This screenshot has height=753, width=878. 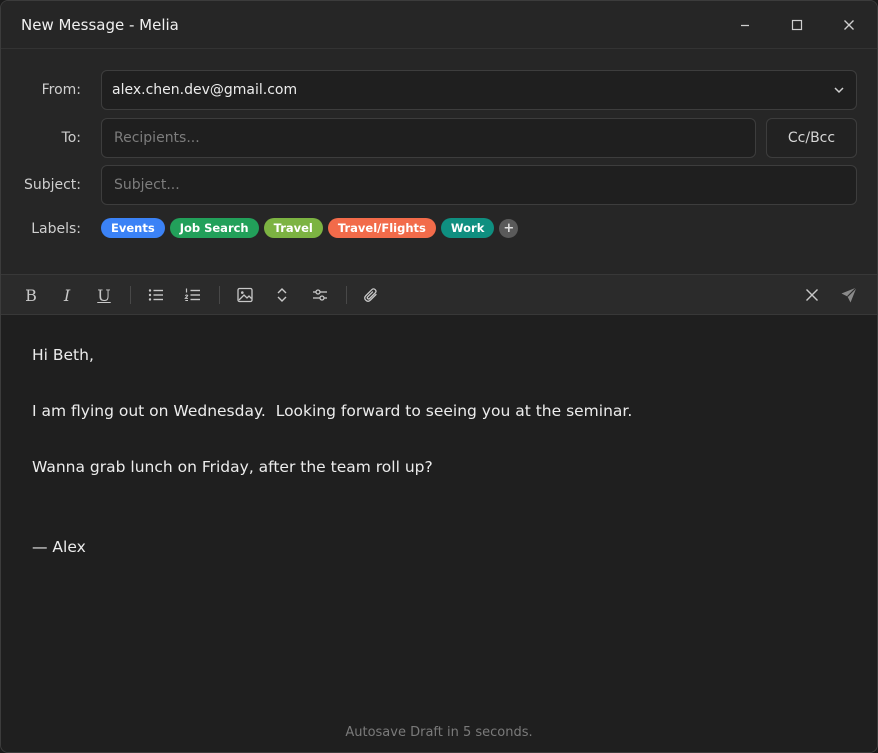 I want to click on add-label-button: +, so click(x=509, y=228).